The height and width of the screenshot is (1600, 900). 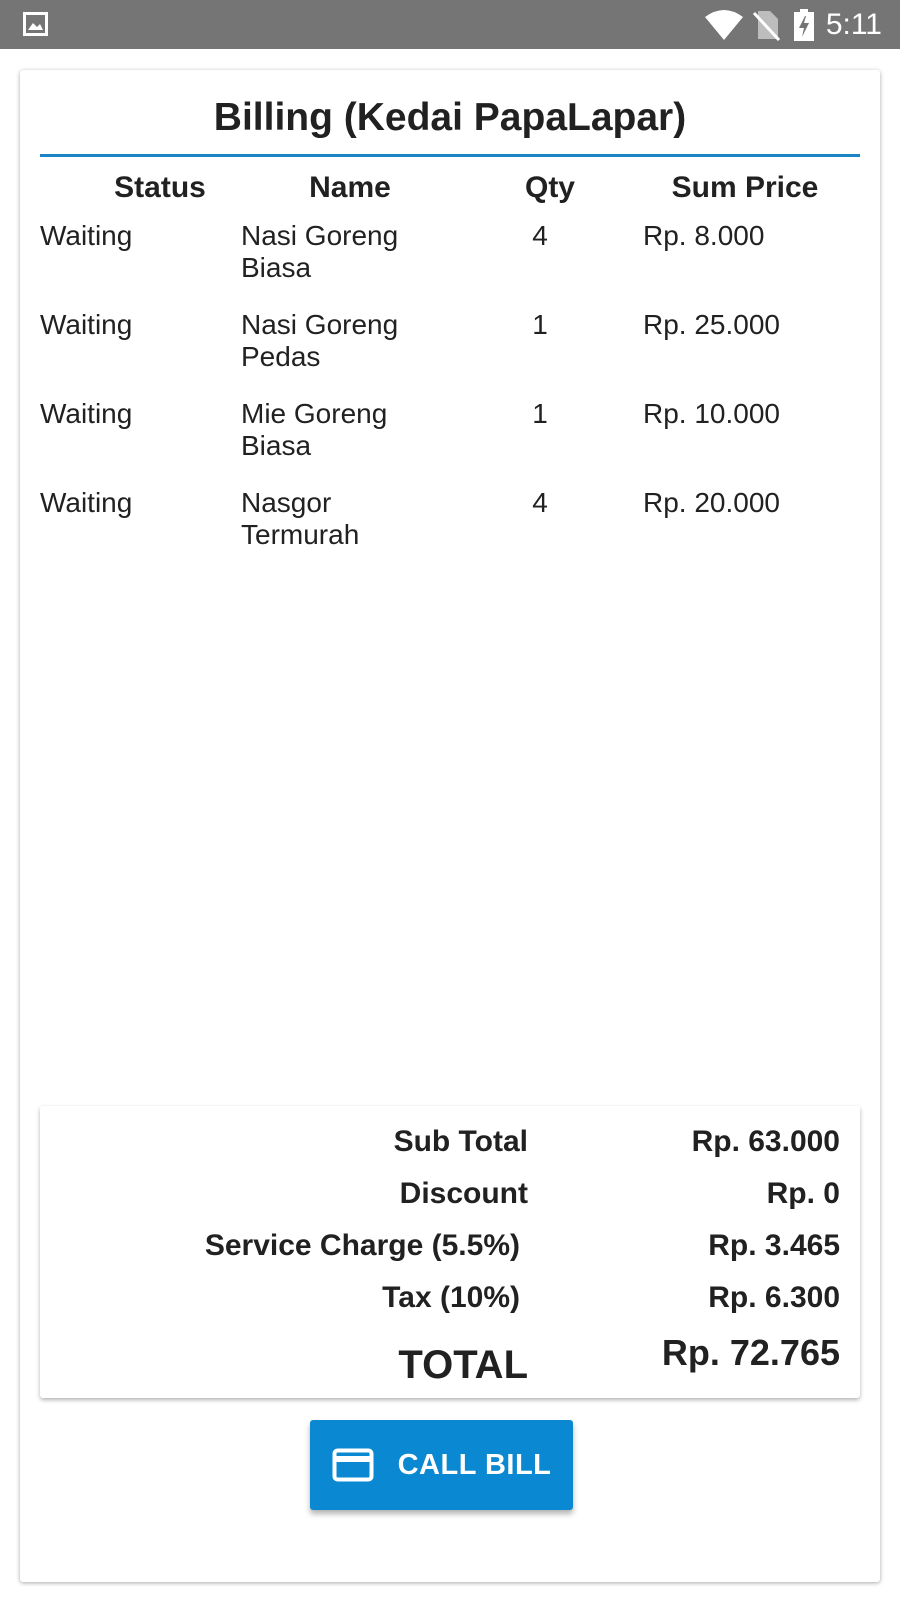 What do you see at coordinates (774, 1297) in the screenshot?
I see `tax-value: Rp. 6.300` at bounding box center [774, 1297].